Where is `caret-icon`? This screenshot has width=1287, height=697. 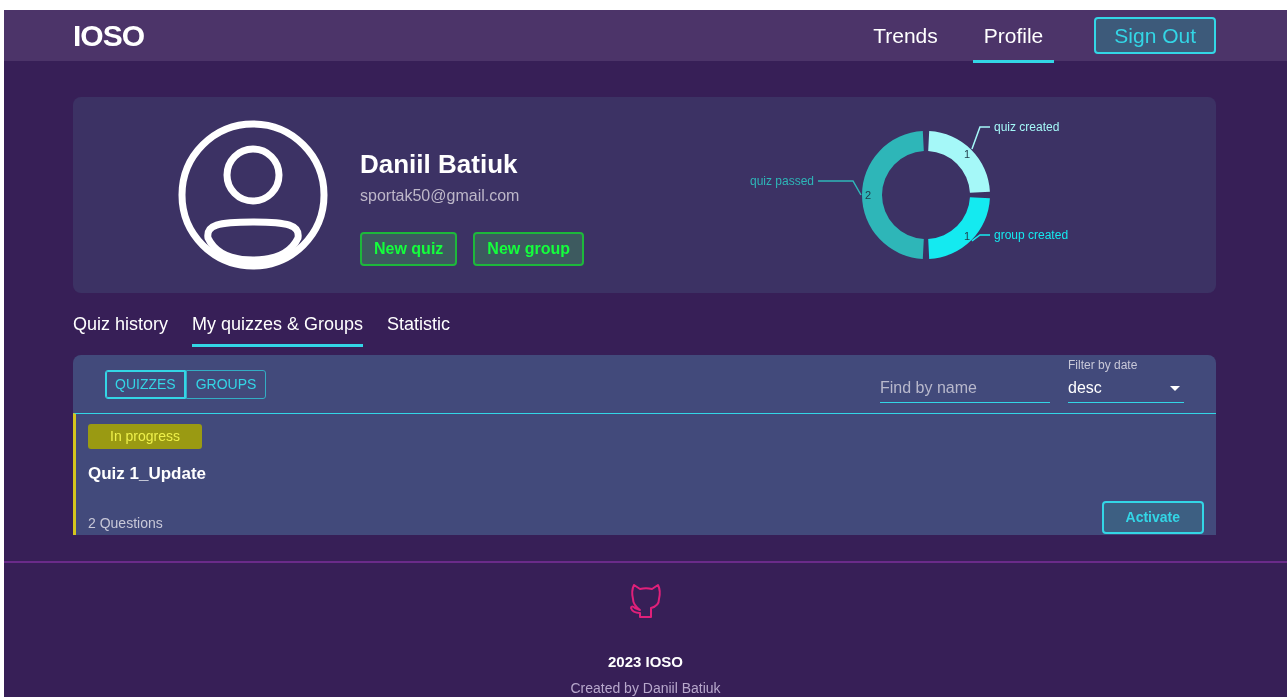 caret-icon is located at coordinates (1175, 388).